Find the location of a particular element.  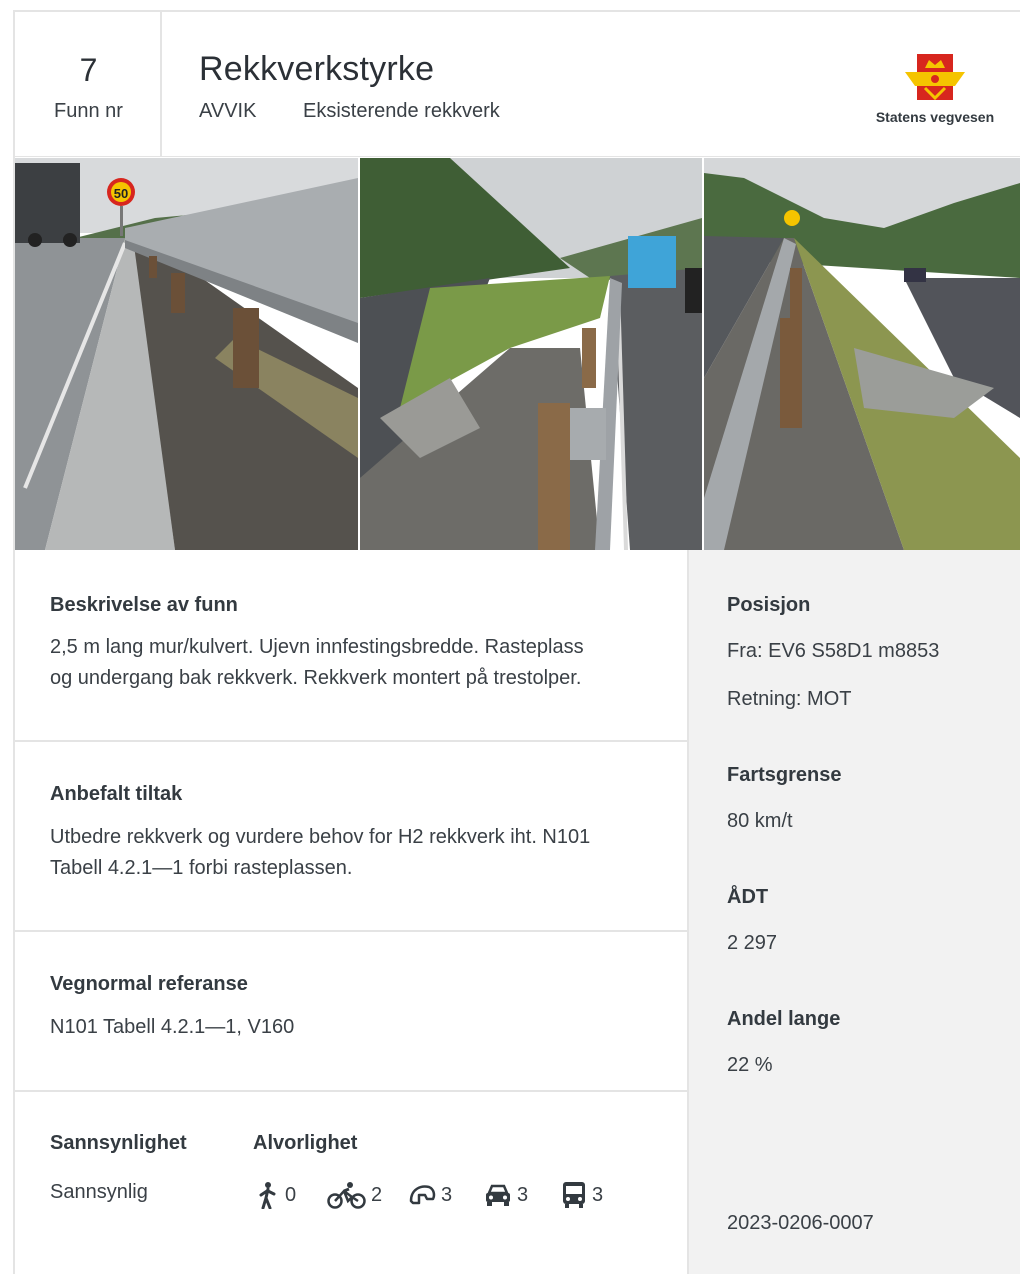

recommendation-line-2: Tabell 4.2.1—1 forbi rasteplassen. is located at coordinates (201, 868).